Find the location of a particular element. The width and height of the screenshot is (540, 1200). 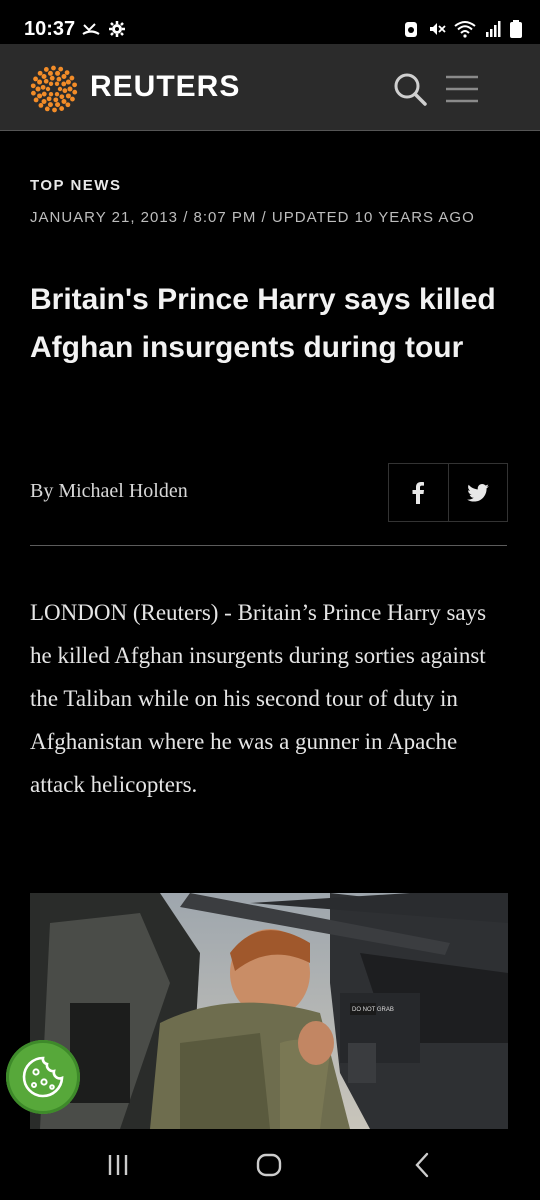

home-button is located at coordinates (269, 1165).